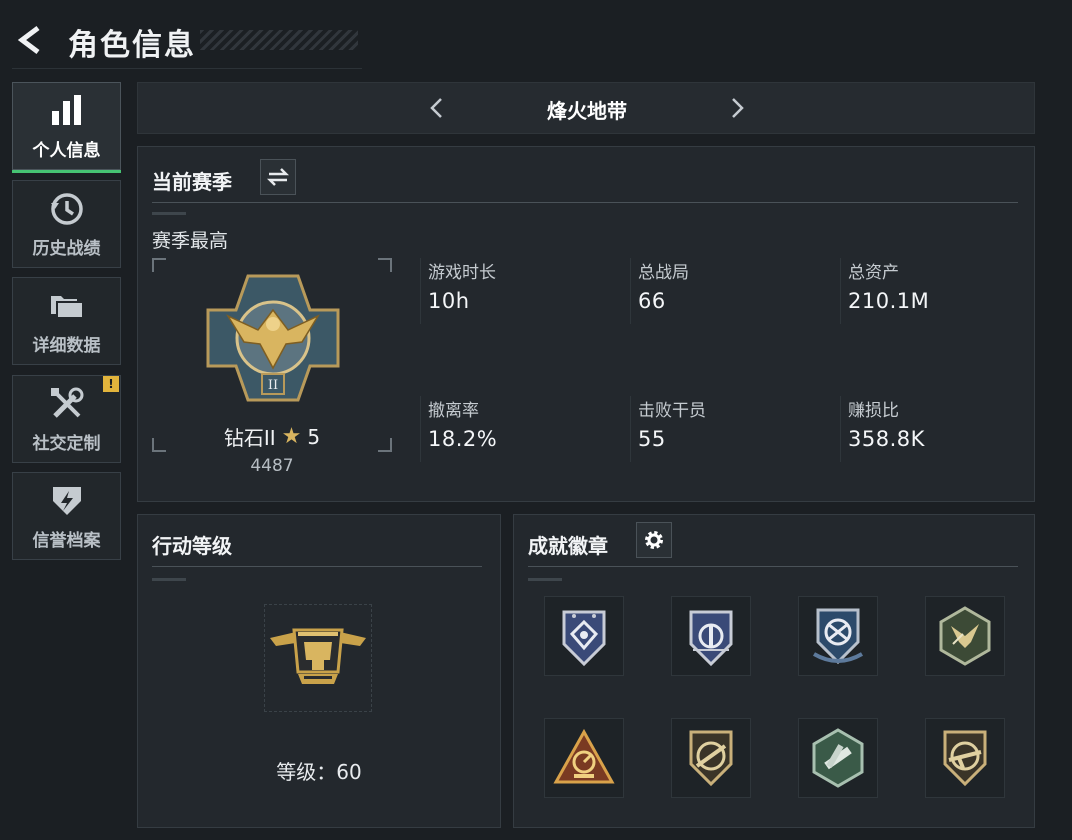  I want to click on sidebar-item-reputation: 信誉档案, so click(66, 516).